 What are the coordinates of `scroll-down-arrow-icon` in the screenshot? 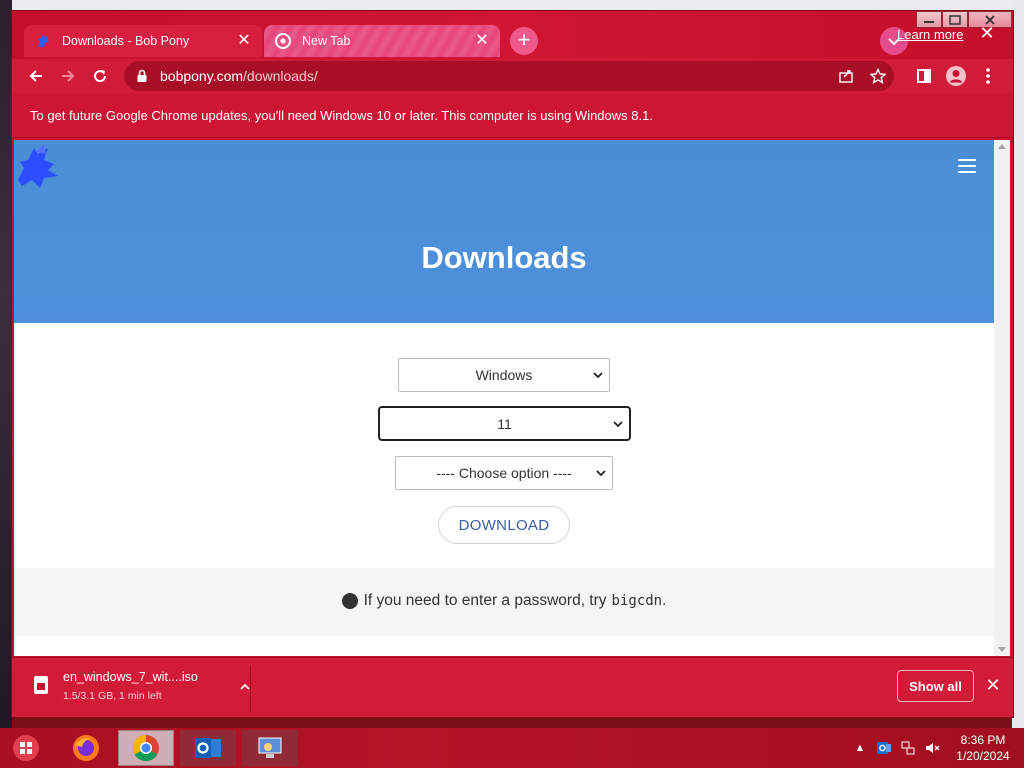 It's located at (1002, 649).